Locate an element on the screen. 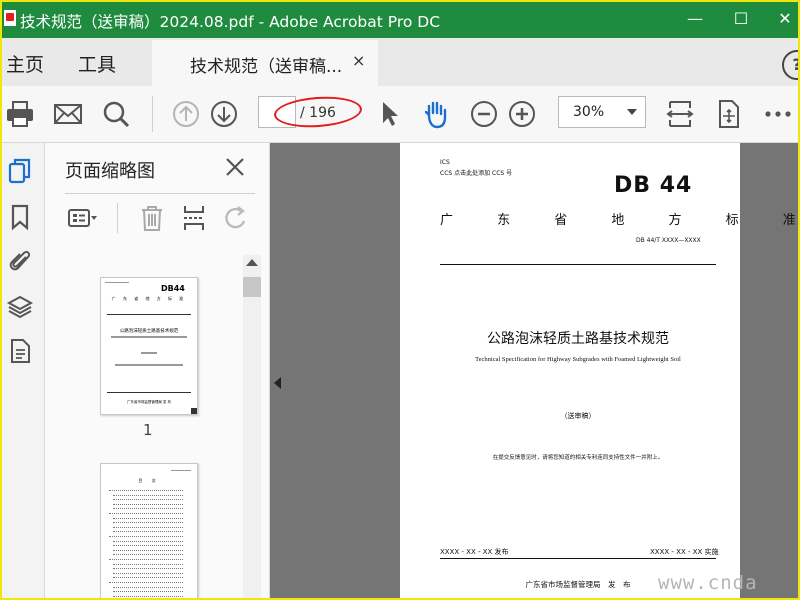  thumb-title-en is located at coordinates (149, 337).